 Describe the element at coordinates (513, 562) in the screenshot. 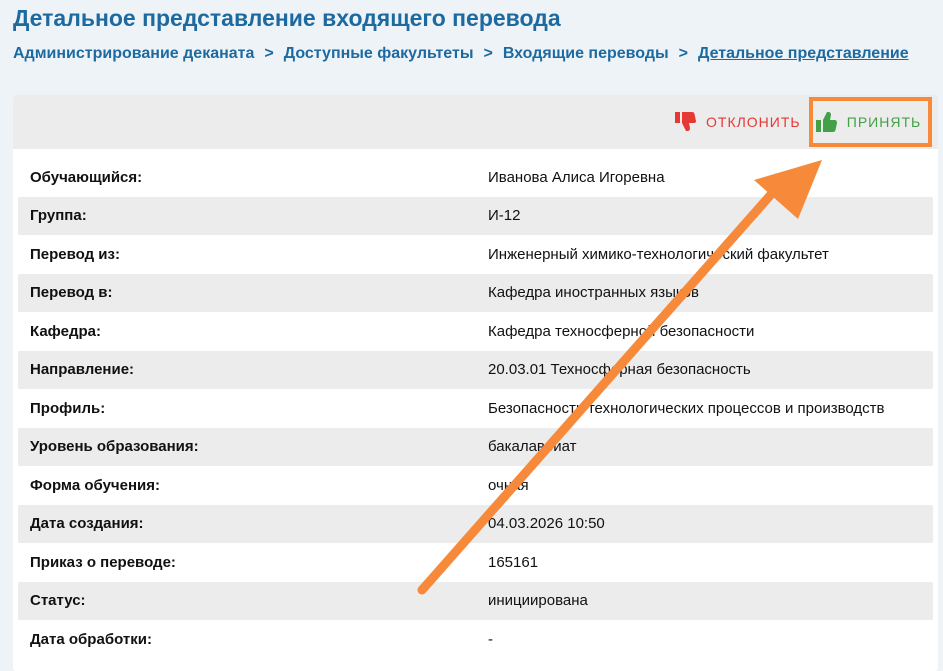

I see `detail-value: 165161` at that location.